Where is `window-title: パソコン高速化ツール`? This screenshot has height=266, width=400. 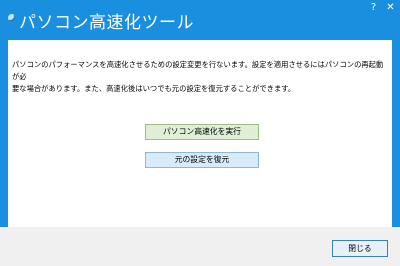 window-title: パソコン高速化ツール is located at coordinates (106, 23).